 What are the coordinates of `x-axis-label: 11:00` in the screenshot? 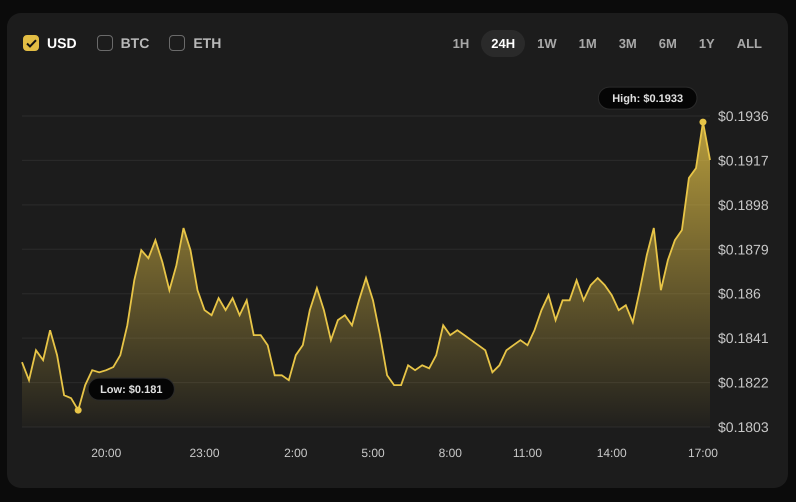 It's located at (527, 453).